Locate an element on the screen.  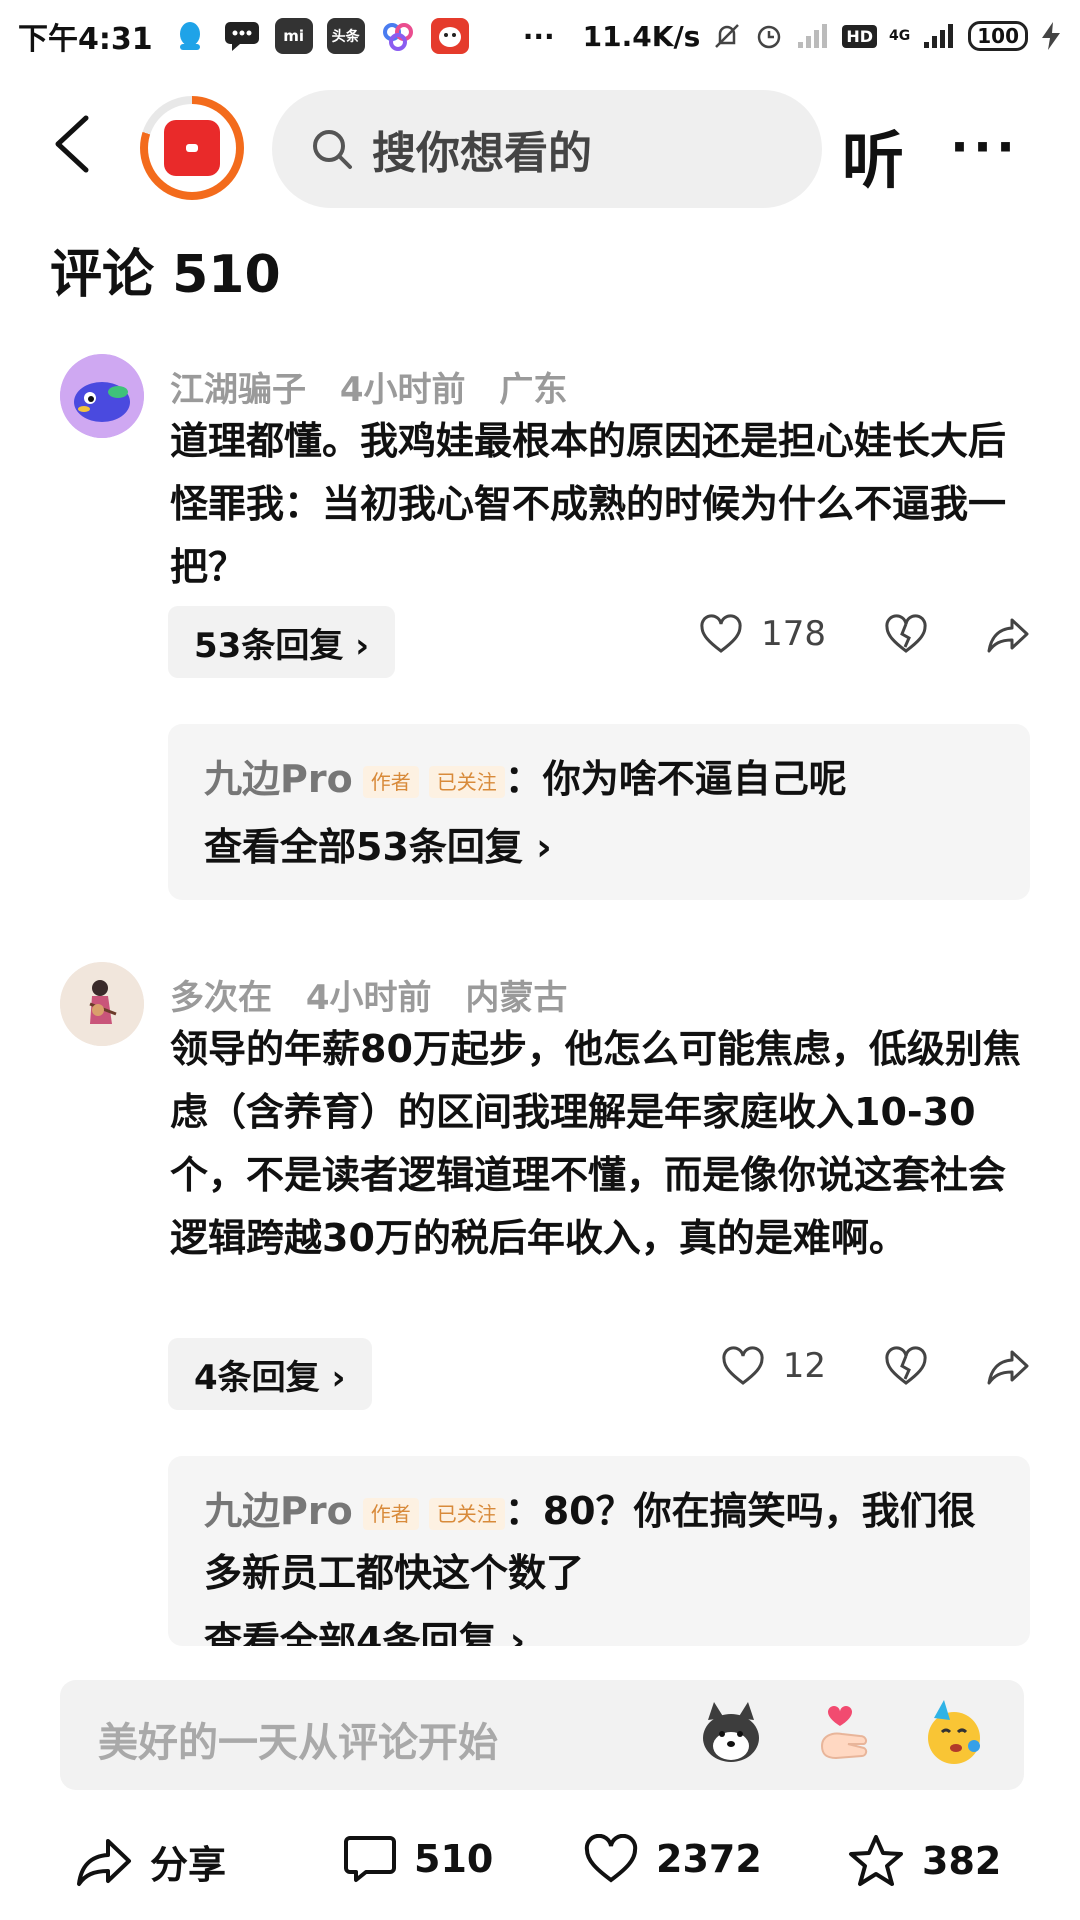
favorites-count: 382 is located at coordinates (962, 1861).